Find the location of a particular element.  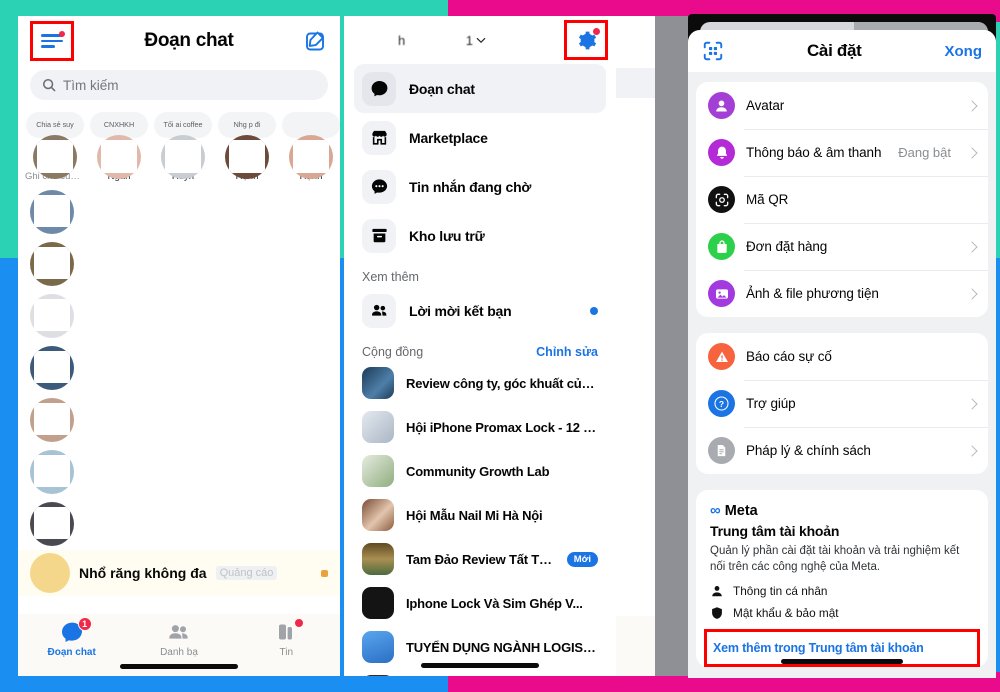

menu-item-friend-requests: Lời mời kết bạn is located at coordinates (480, 310).